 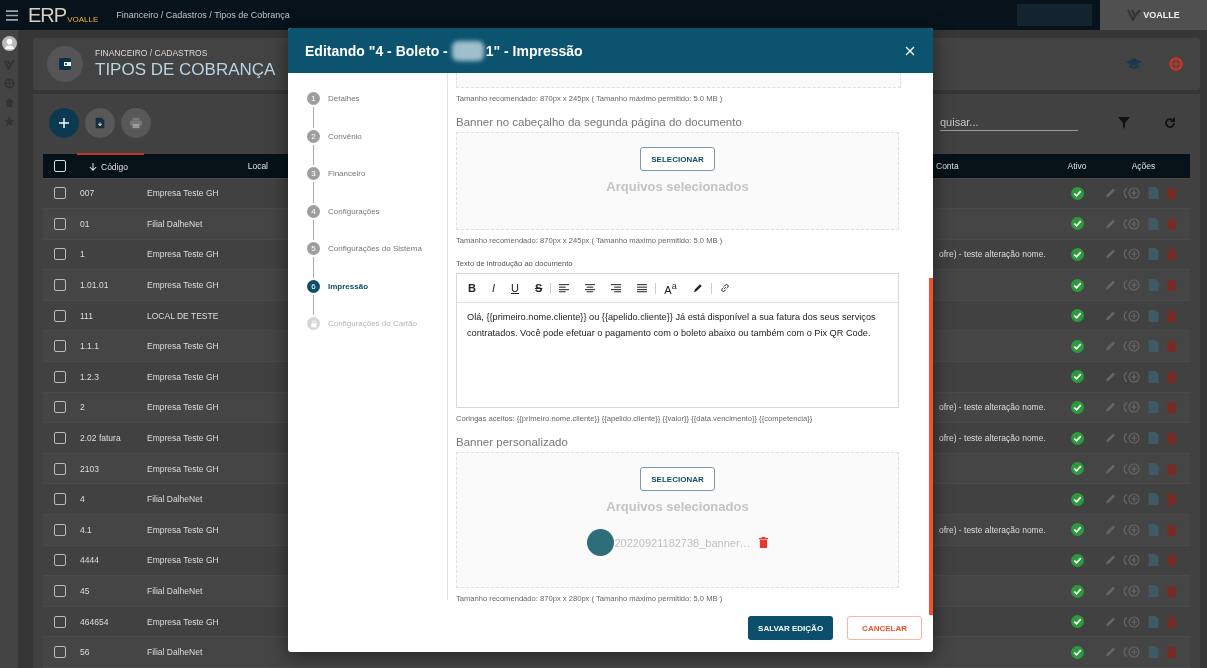 I want to click on step-tab: Convênio, so click(x=345, y=135).